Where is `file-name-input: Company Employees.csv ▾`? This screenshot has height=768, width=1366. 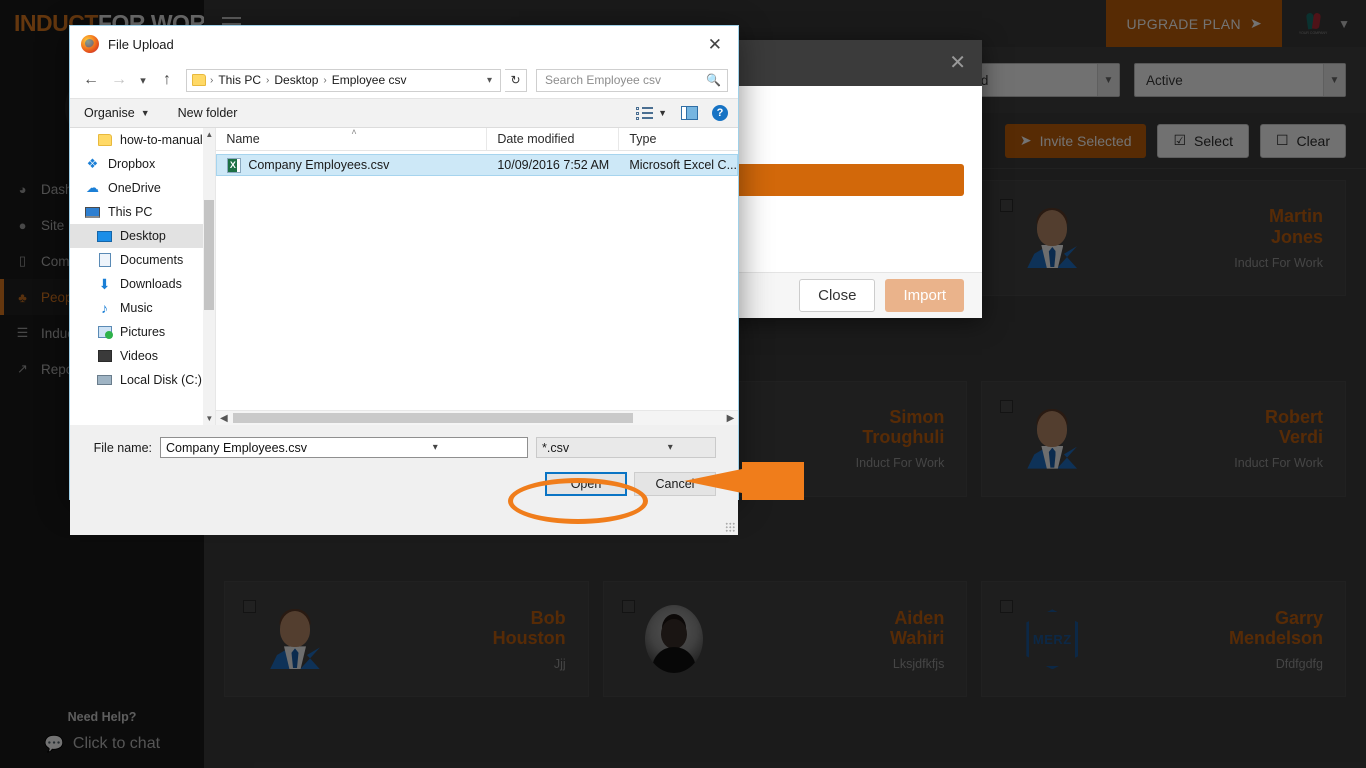 file-name-input: Company Employees.csv ▾ is located at coordinates (344, 447).